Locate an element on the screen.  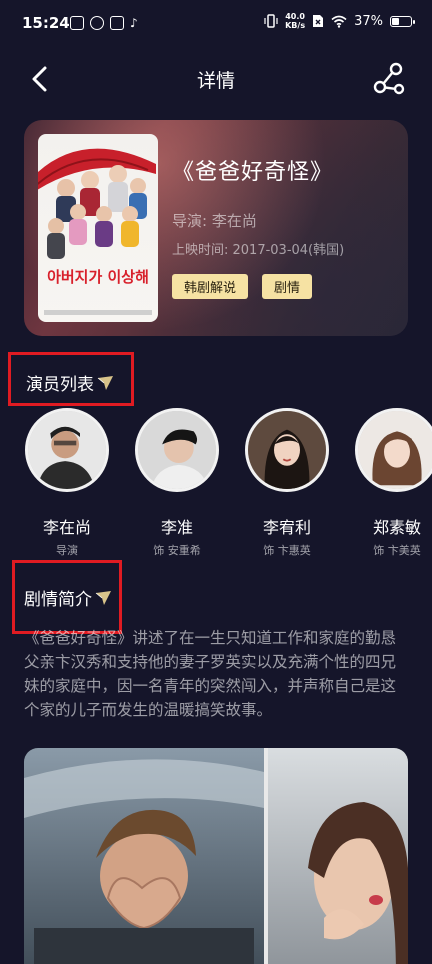
cast-member: 李在尚 导演 is located at coordinates (67, 483).